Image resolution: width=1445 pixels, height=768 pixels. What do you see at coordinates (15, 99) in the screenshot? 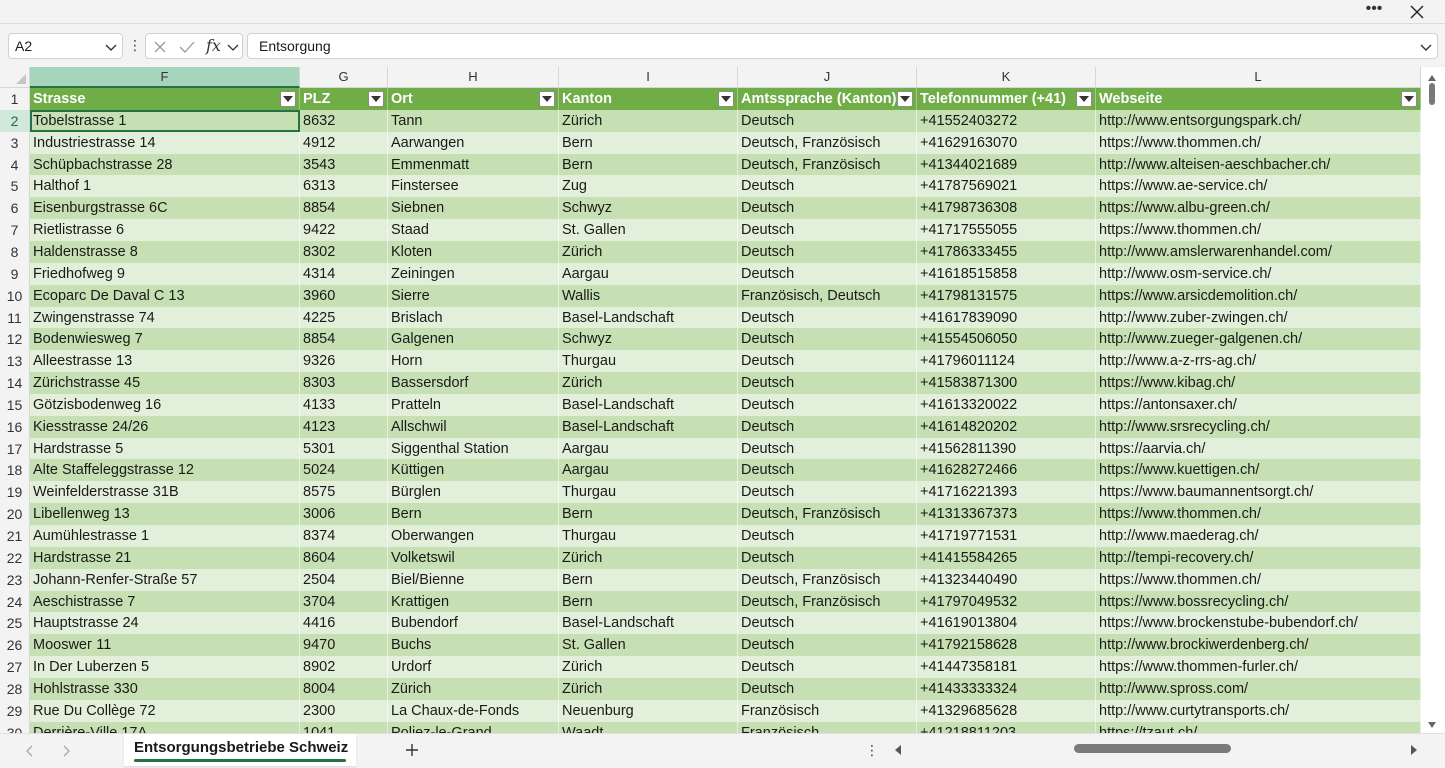
I see `row-header: 1` at bounding box center [15, 99].